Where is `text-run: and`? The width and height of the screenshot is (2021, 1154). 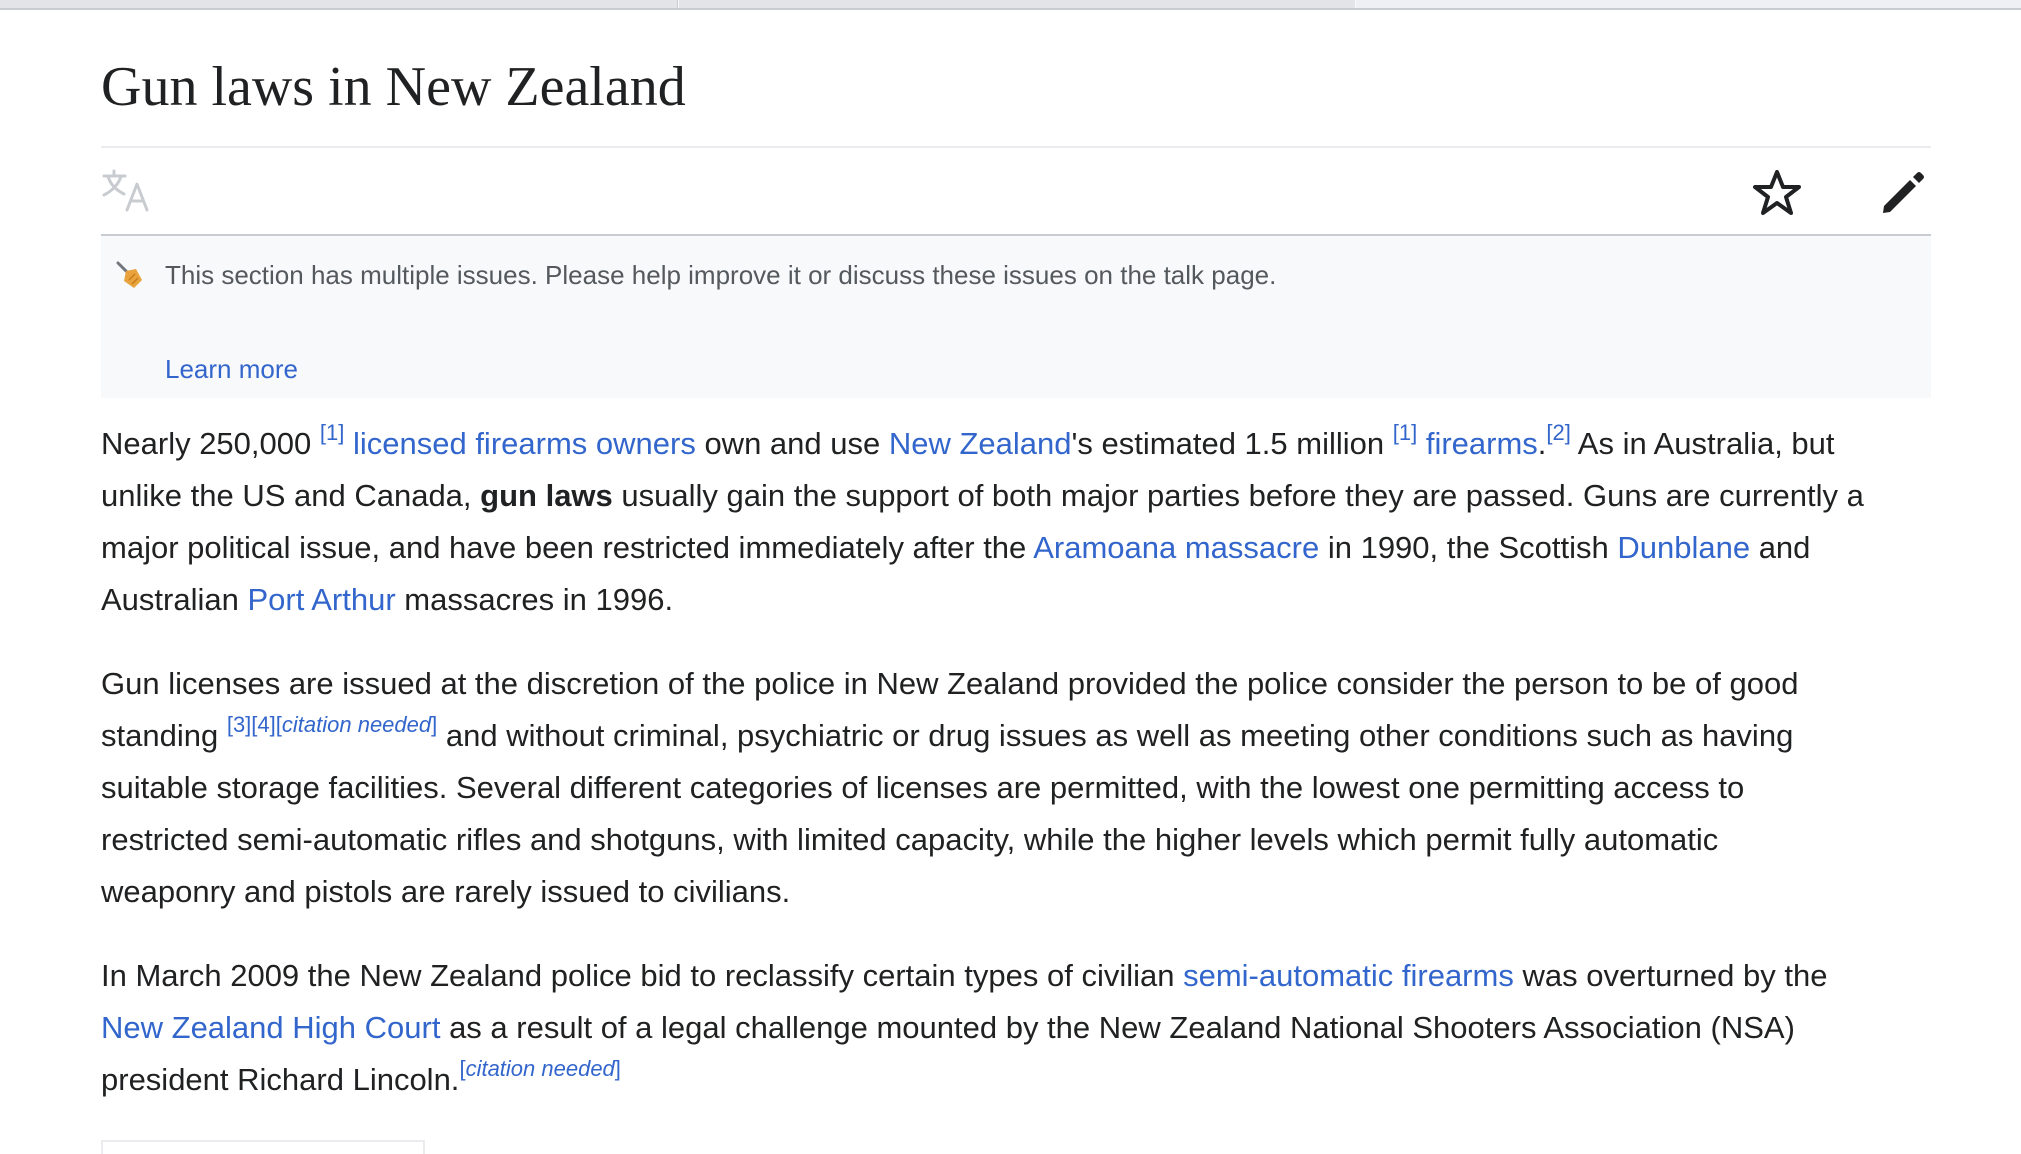
text-run: and is located at coordinates (1780, 547).